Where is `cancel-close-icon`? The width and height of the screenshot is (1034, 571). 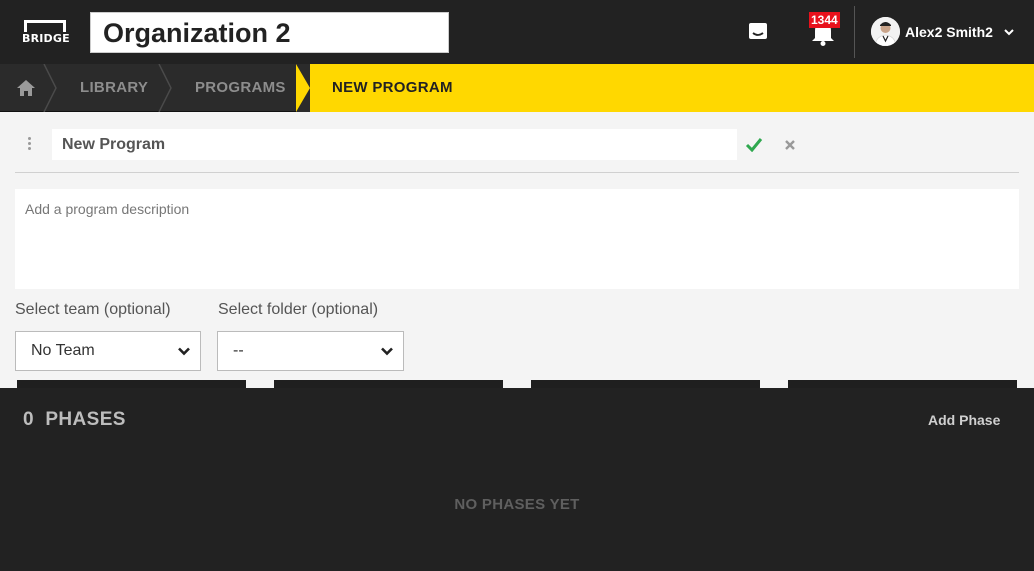
cancel-close-icon is located at coordinates (790, 145).